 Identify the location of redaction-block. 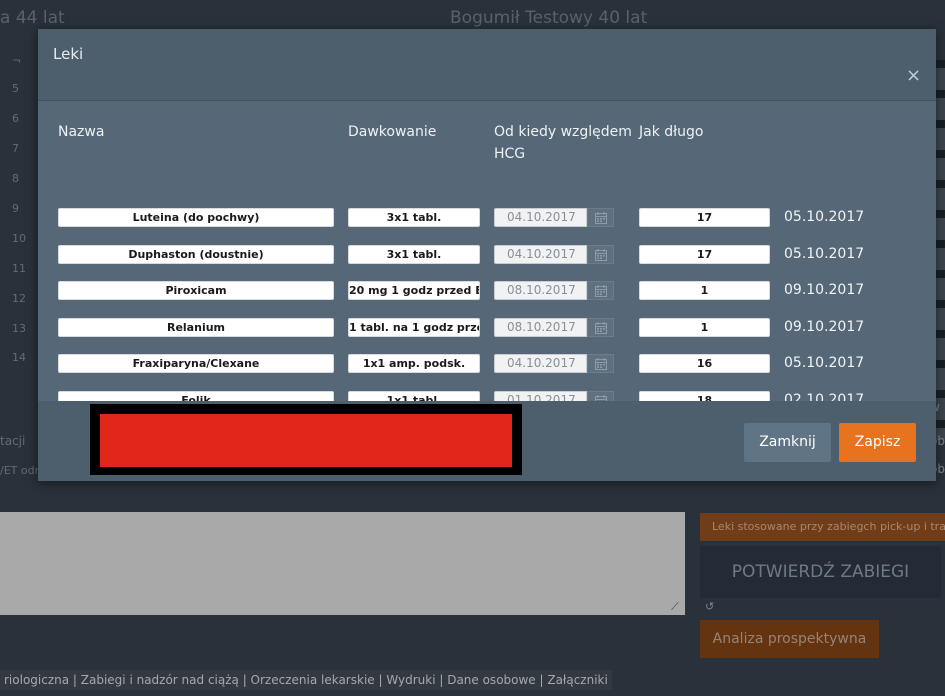
(306, 440).